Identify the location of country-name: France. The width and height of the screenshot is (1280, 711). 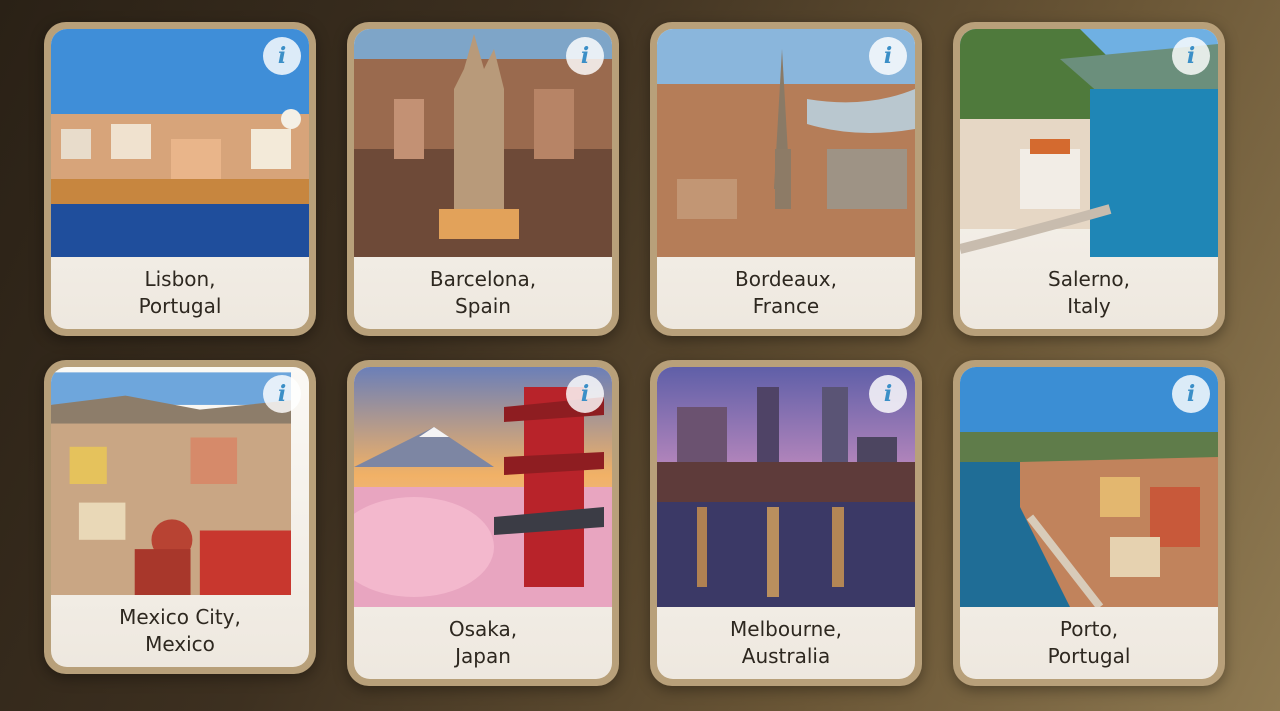
(786, 306).